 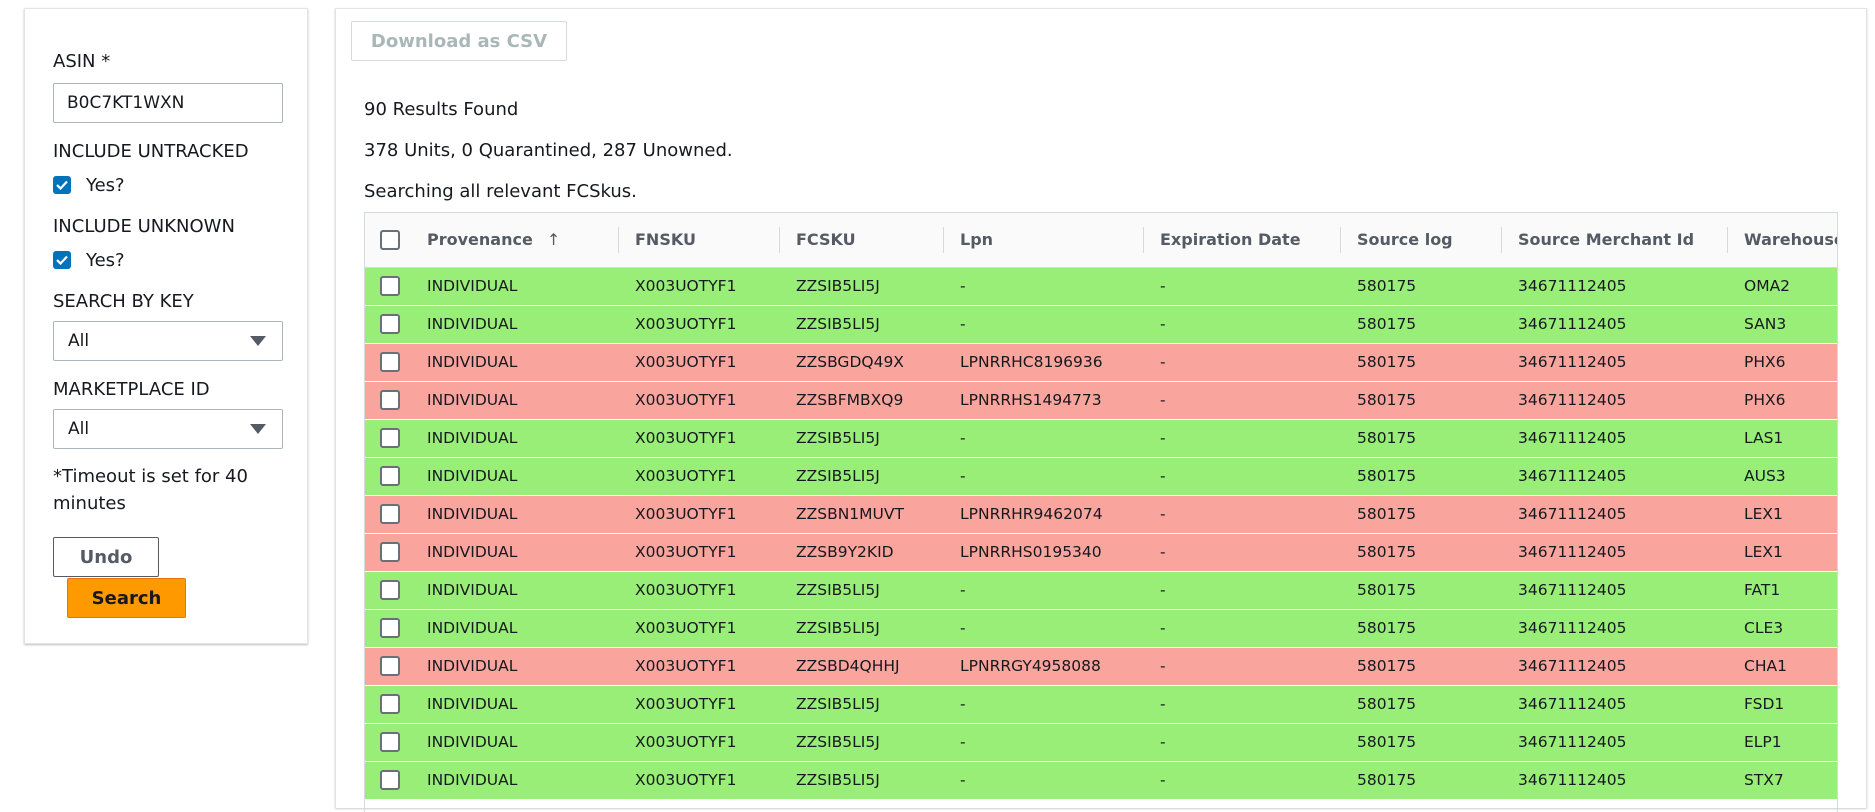 What do you see at coordinates (131, 389) in the screenshot?
I see `marketplace-label: MARKETPLACE ID` at bounding box center [131, 389].